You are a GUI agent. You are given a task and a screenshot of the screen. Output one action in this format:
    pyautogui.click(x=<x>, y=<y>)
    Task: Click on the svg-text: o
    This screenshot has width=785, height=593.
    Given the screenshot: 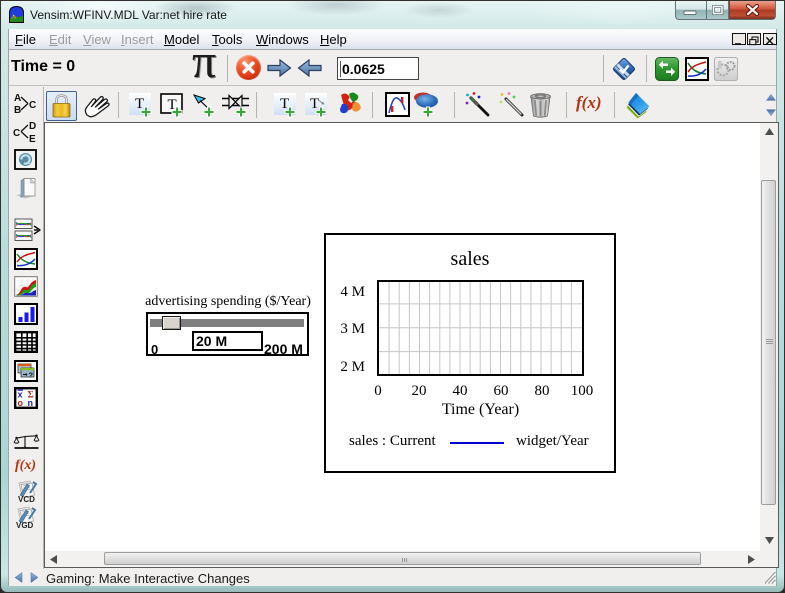 What is the action you would take?
    pyautogui.click(x=21, y=403)
    